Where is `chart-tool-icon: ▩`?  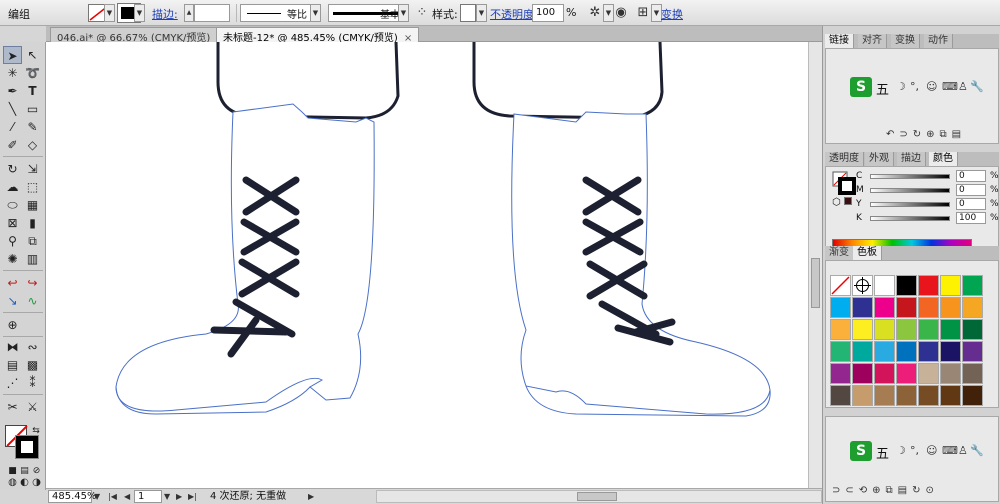
chart-tool-icon: ▩ is located at coordinates (32, 365).